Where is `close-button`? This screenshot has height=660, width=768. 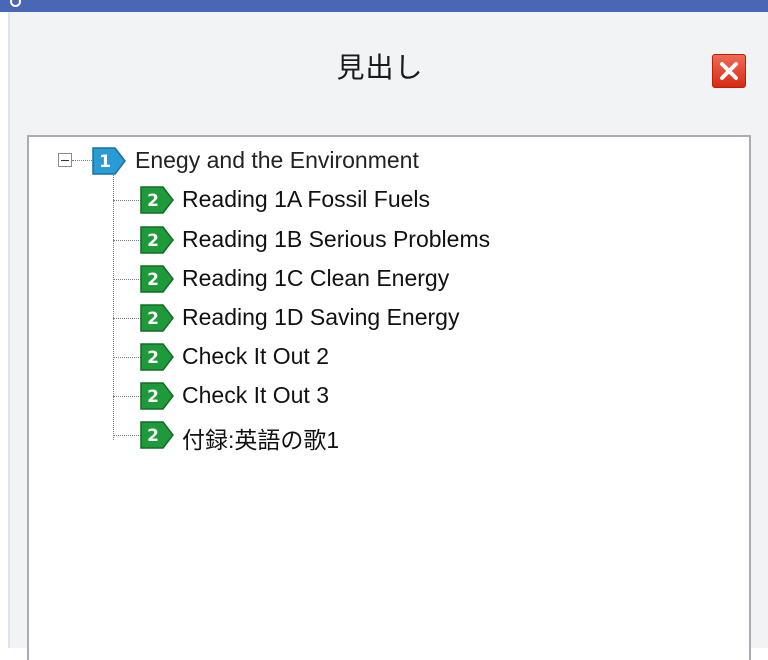 close-button is located at coordinates (729, 71).